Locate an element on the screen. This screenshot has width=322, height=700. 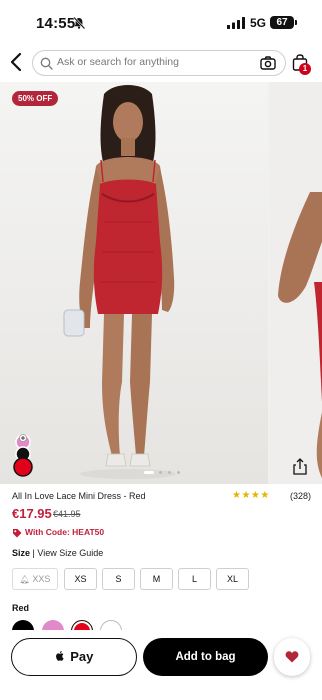
discount-badge: 50% OFF is located at coordinates (35, 98).